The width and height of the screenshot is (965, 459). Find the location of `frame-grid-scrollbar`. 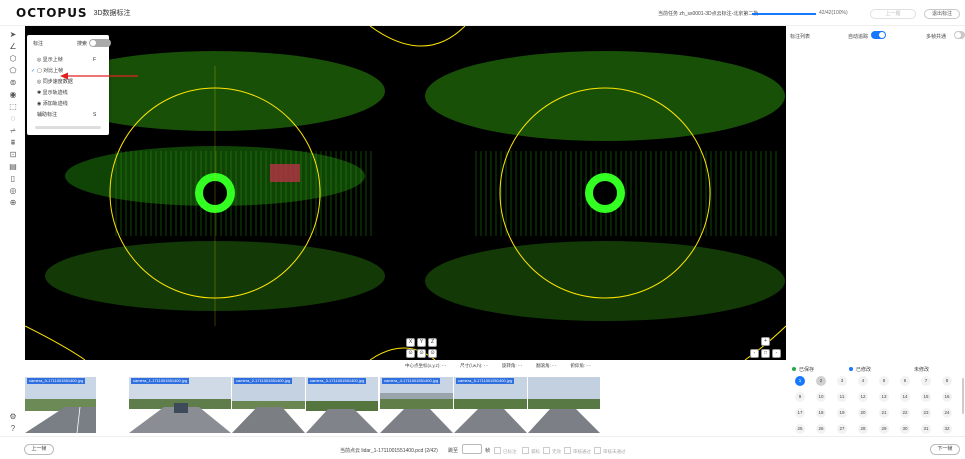

frame-grid-scrollbar is located at coordinates (963, 396).